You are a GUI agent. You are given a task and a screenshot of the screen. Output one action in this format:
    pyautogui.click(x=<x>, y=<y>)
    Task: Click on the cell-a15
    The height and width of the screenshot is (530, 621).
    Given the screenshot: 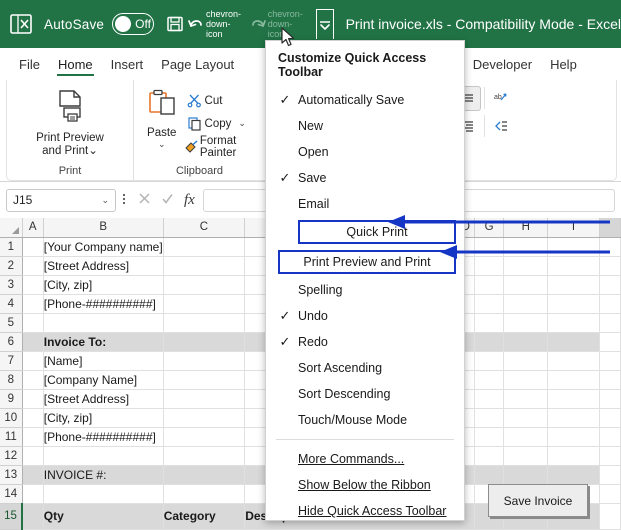 What is the action you would take?
    pyautogui.click(x=33, y=516)
    